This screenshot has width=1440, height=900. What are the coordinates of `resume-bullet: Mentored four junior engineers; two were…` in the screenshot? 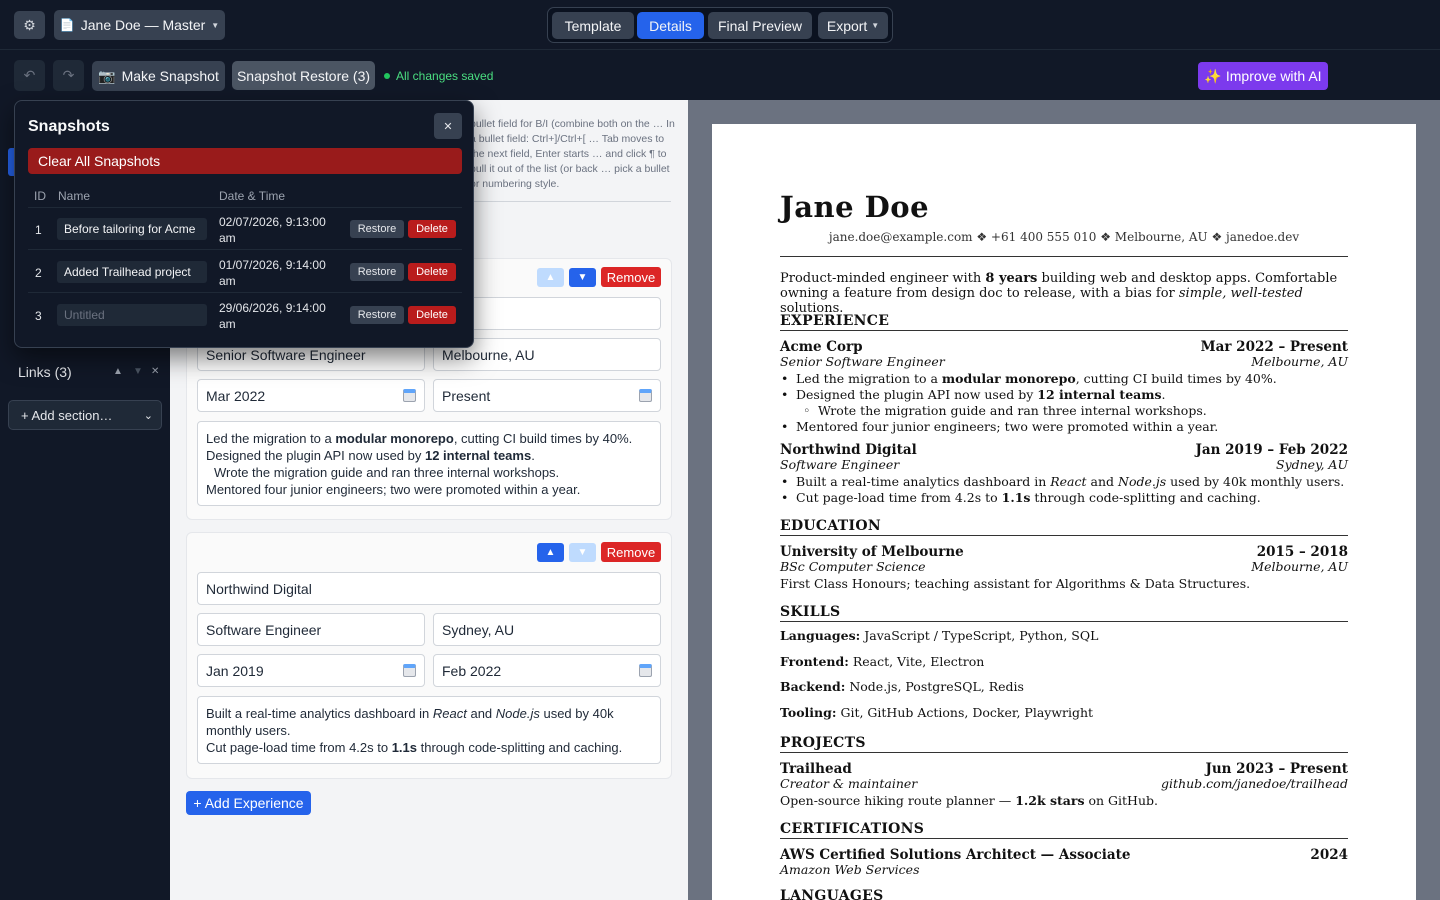 It's located at (999, 426).